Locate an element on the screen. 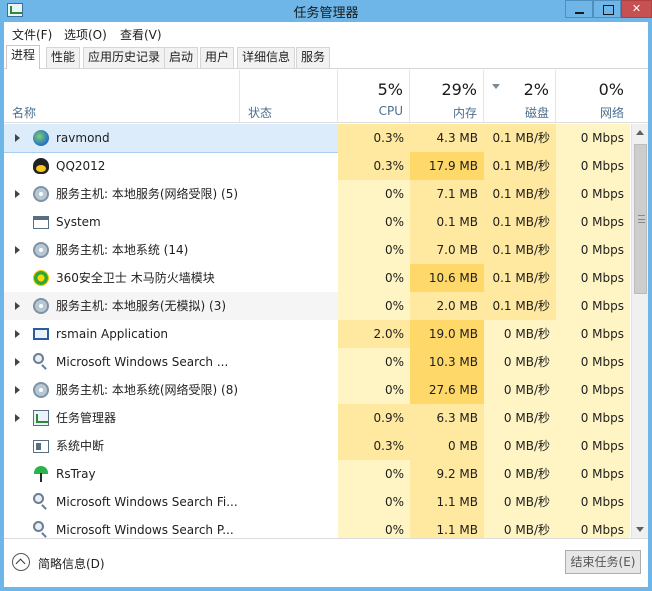  process-name: rsmain Application is located at coordinates (112, 334).